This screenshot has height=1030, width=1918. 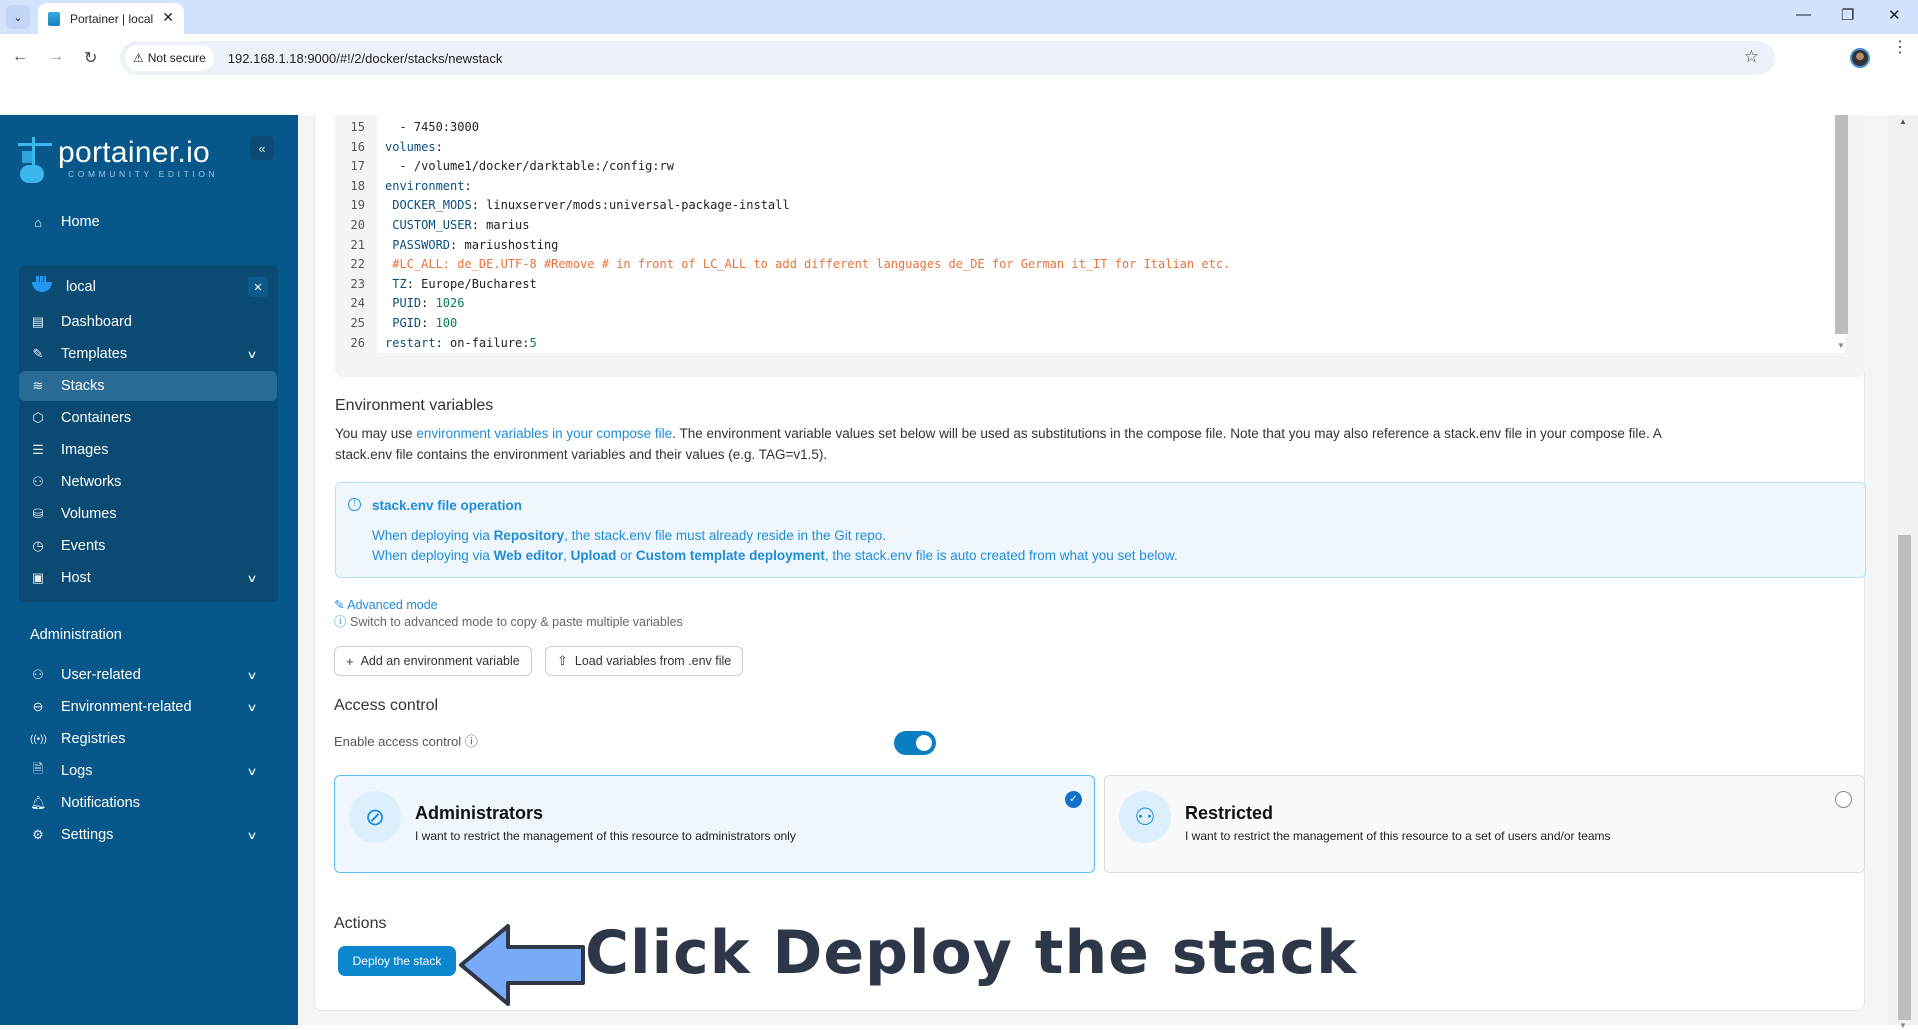 I want to click on sidebar-item-label: Home, so click(x=80, y=222).